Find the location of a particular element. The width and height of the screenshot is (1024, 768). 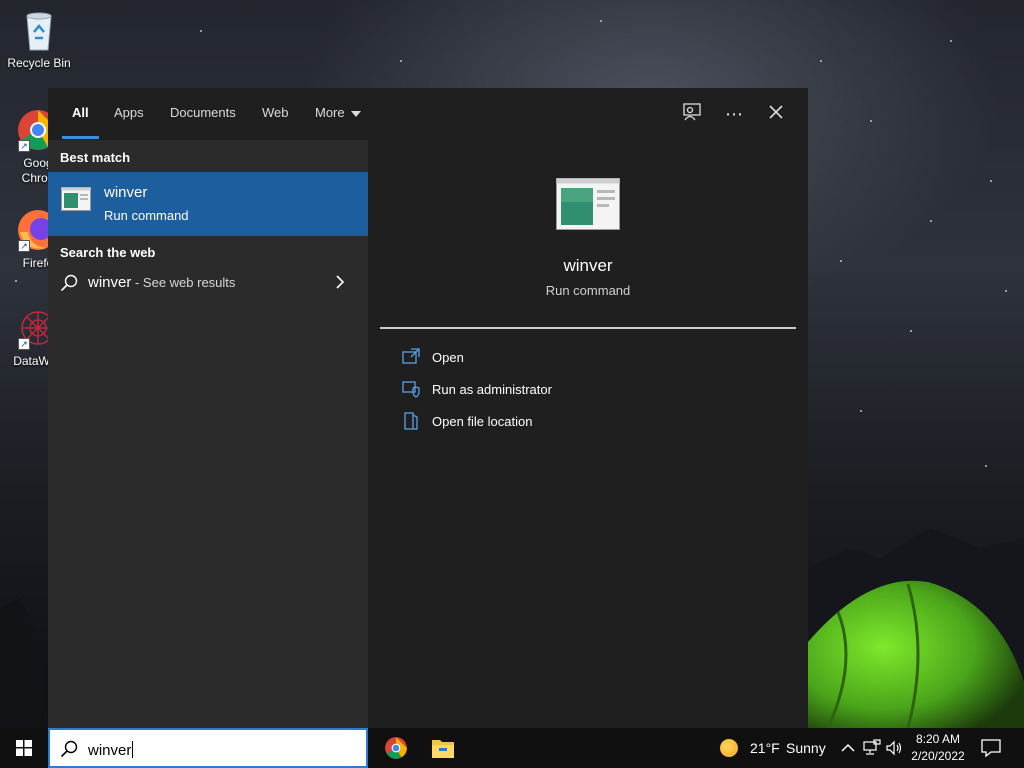

folder-icon is located at coordinates (443, 749).